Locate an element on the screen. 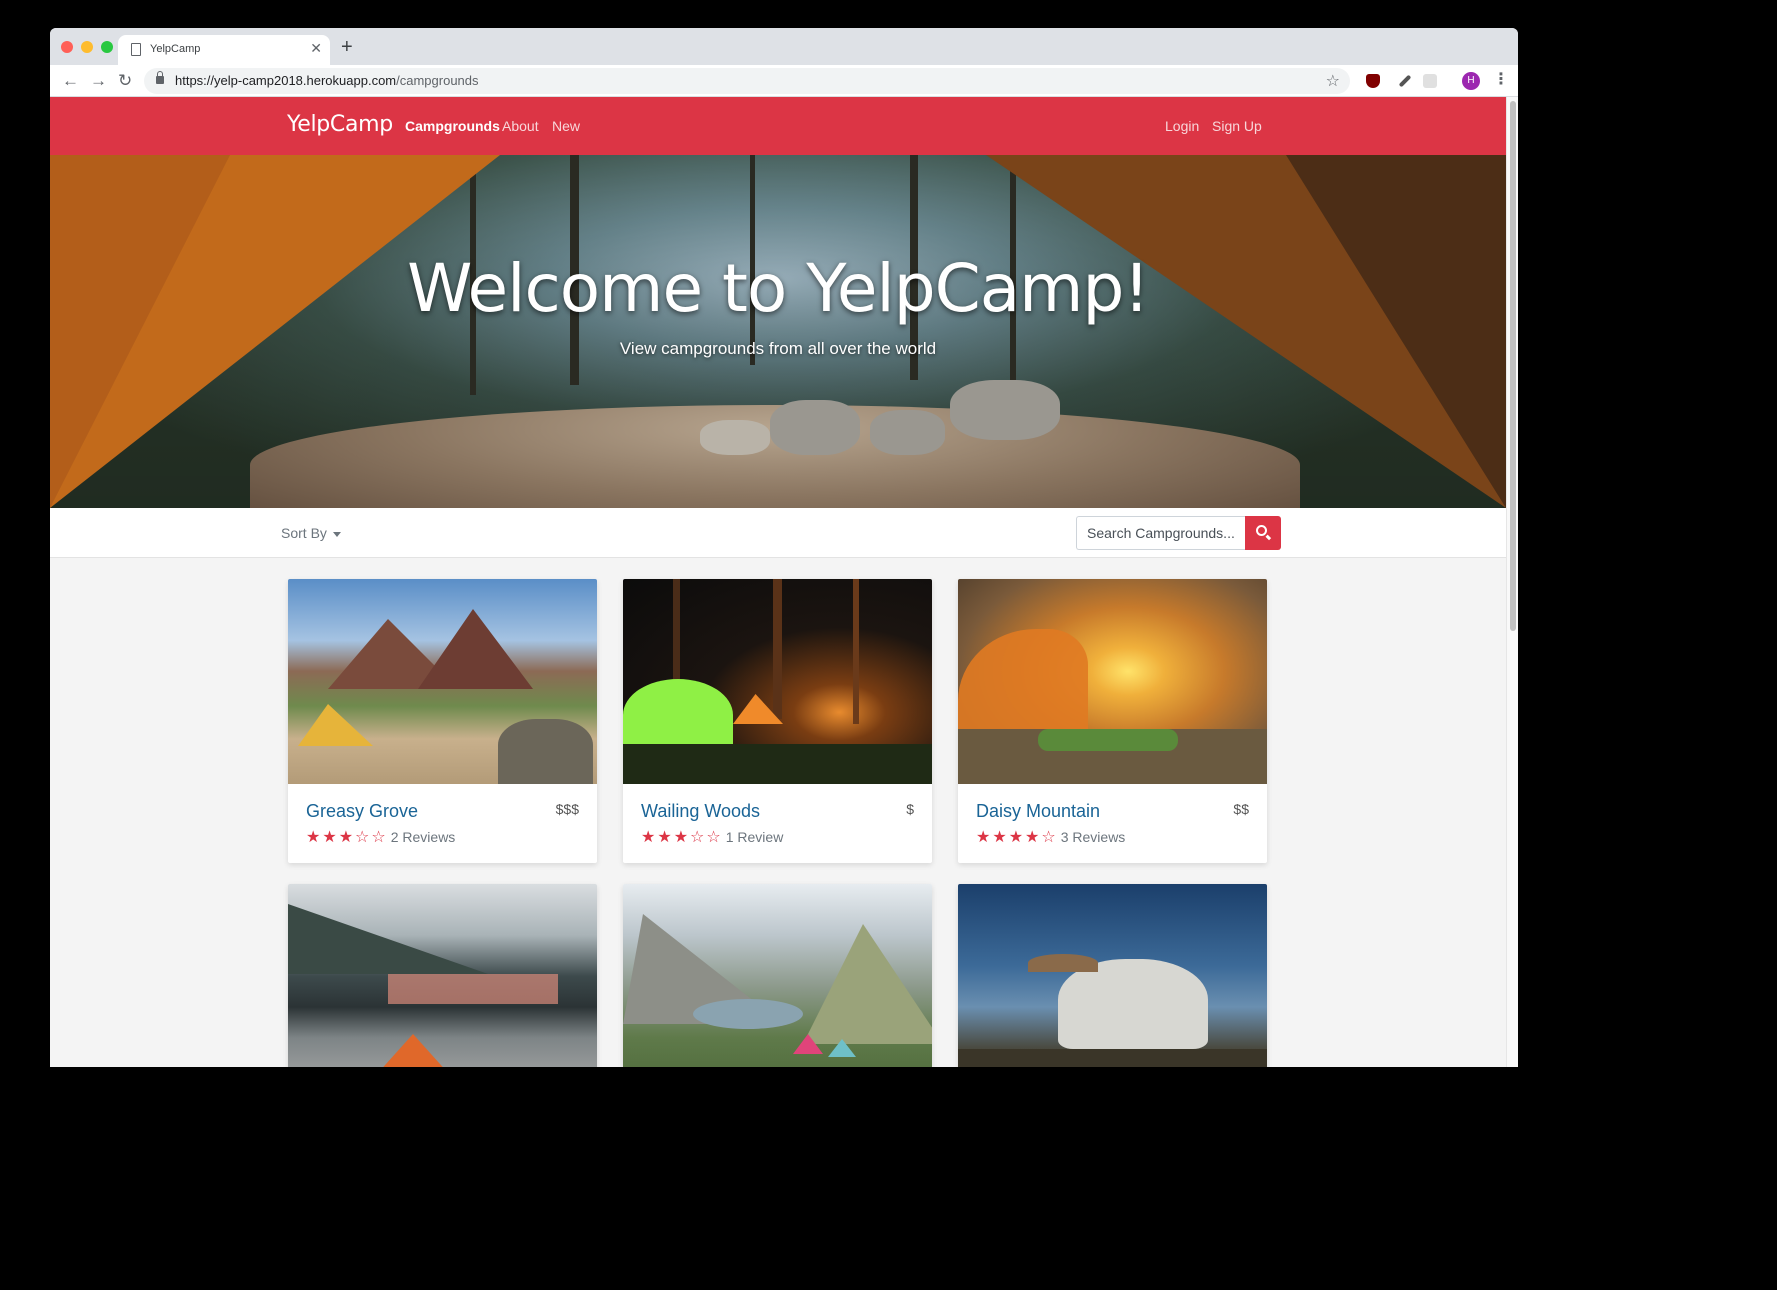  hero-title: Welcome to YelpCamp! is located at coordinates (778, 288).